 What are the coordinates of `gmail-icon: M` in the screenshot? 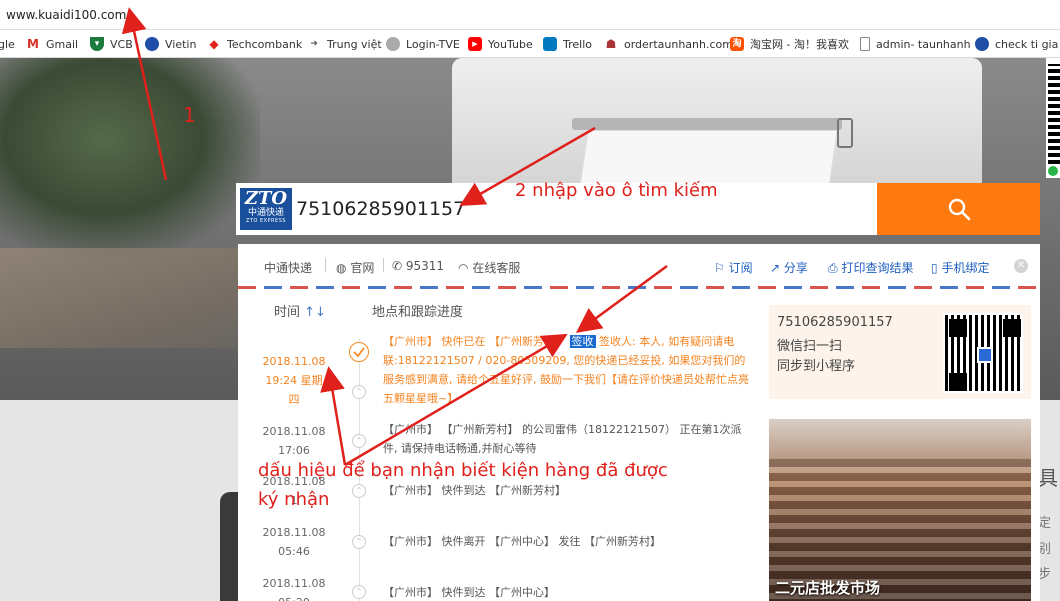 It's located at (33, 44).